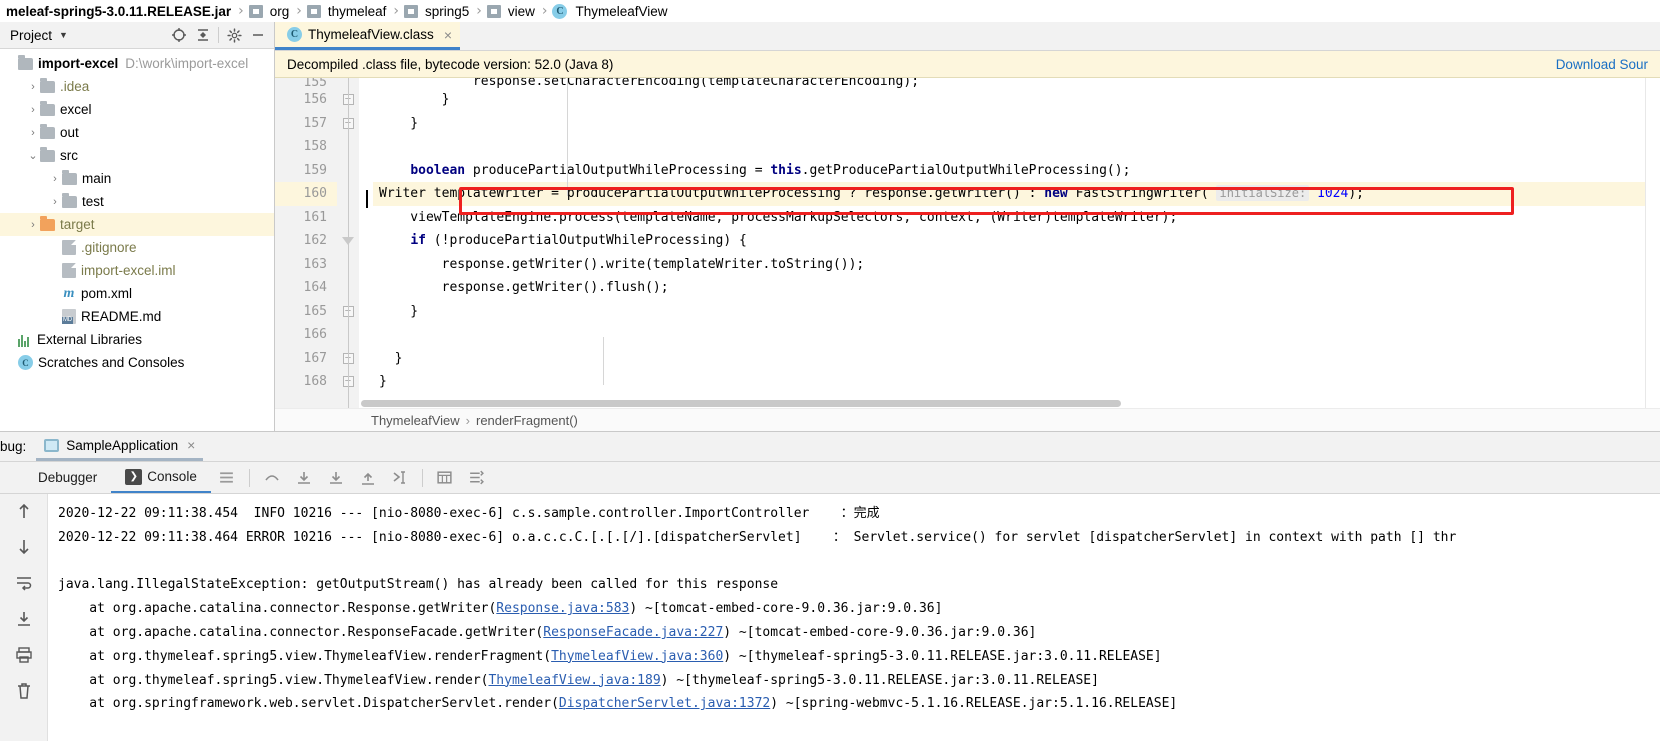  What do you see at coordinates (120, 446) in the screenshot?
I see `debug-session-tab: SampleApplication ×` at bounding box center [120, 446].